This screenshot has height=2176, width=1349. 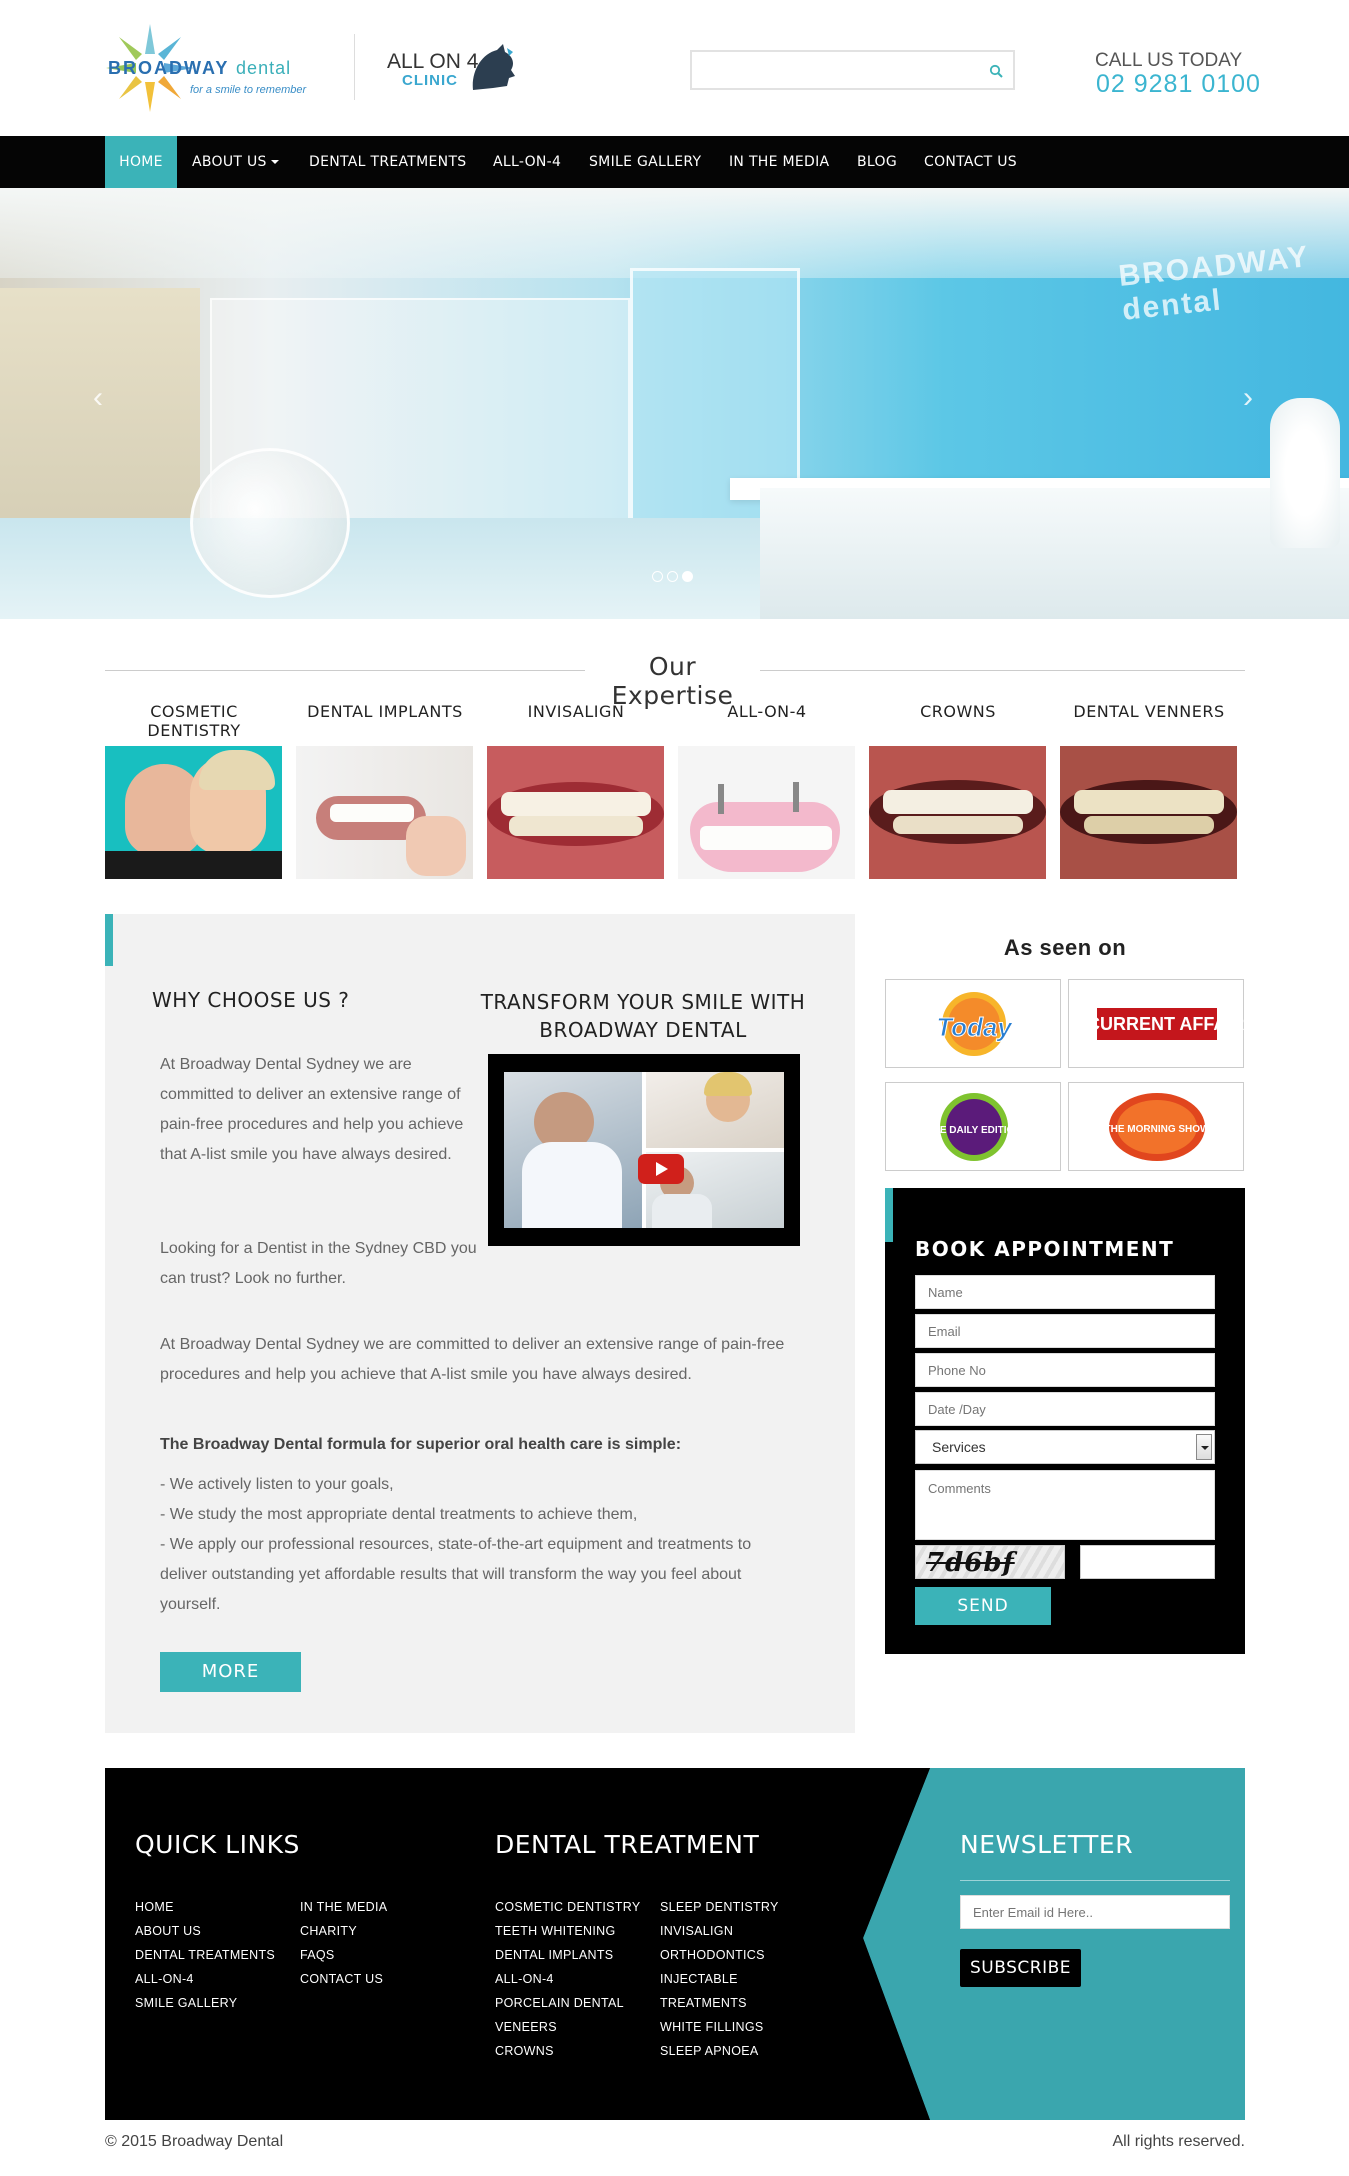 I want to click on name-field, so click(x=1065, y=1292).